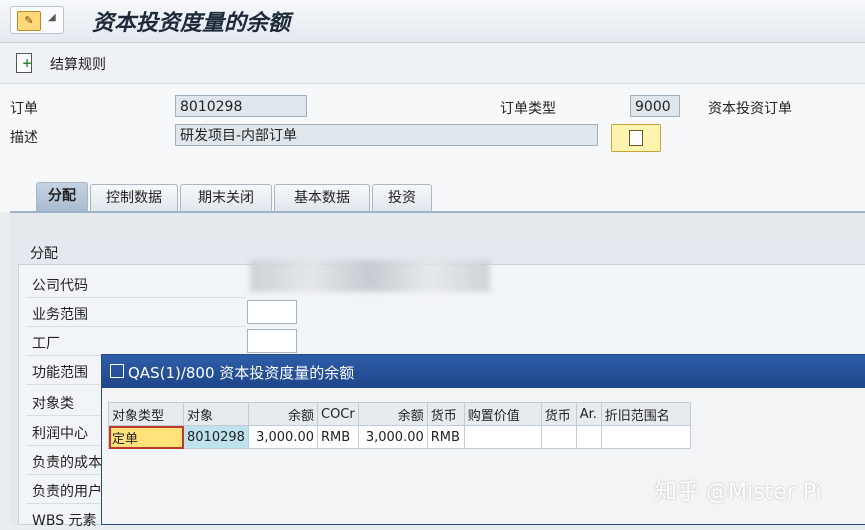 The image size is (865, 530). I want to click on application-toolbar: 结算规则, so click(432, 63).